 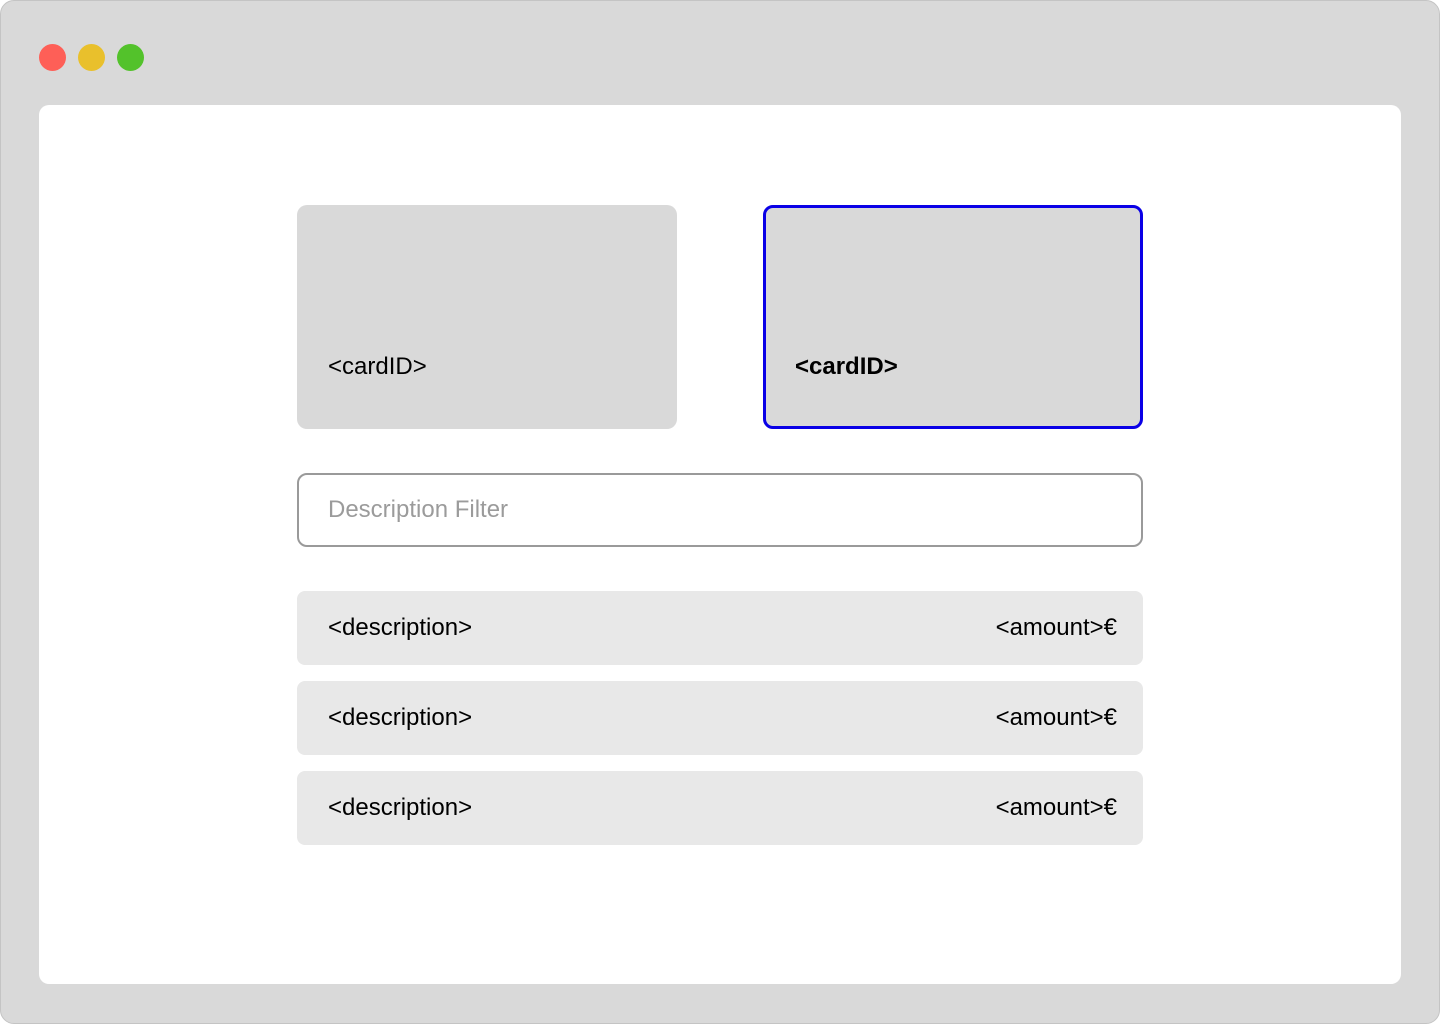 I want to click on description-filter-input, so click(x=720, y=510).